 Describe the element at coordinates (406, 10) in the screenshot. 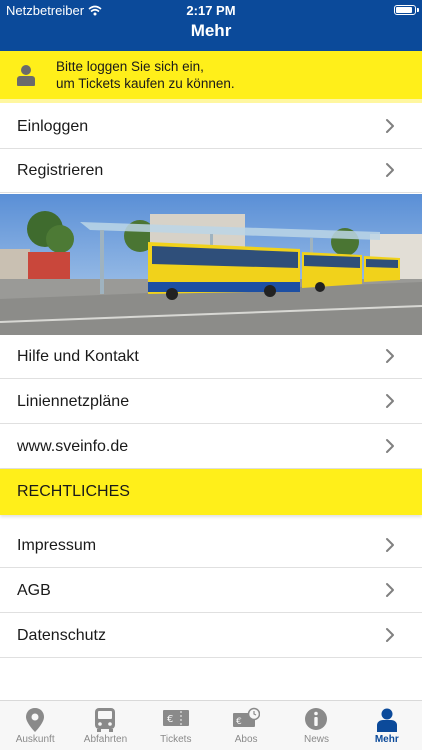

I see `battery-icon` at that location.